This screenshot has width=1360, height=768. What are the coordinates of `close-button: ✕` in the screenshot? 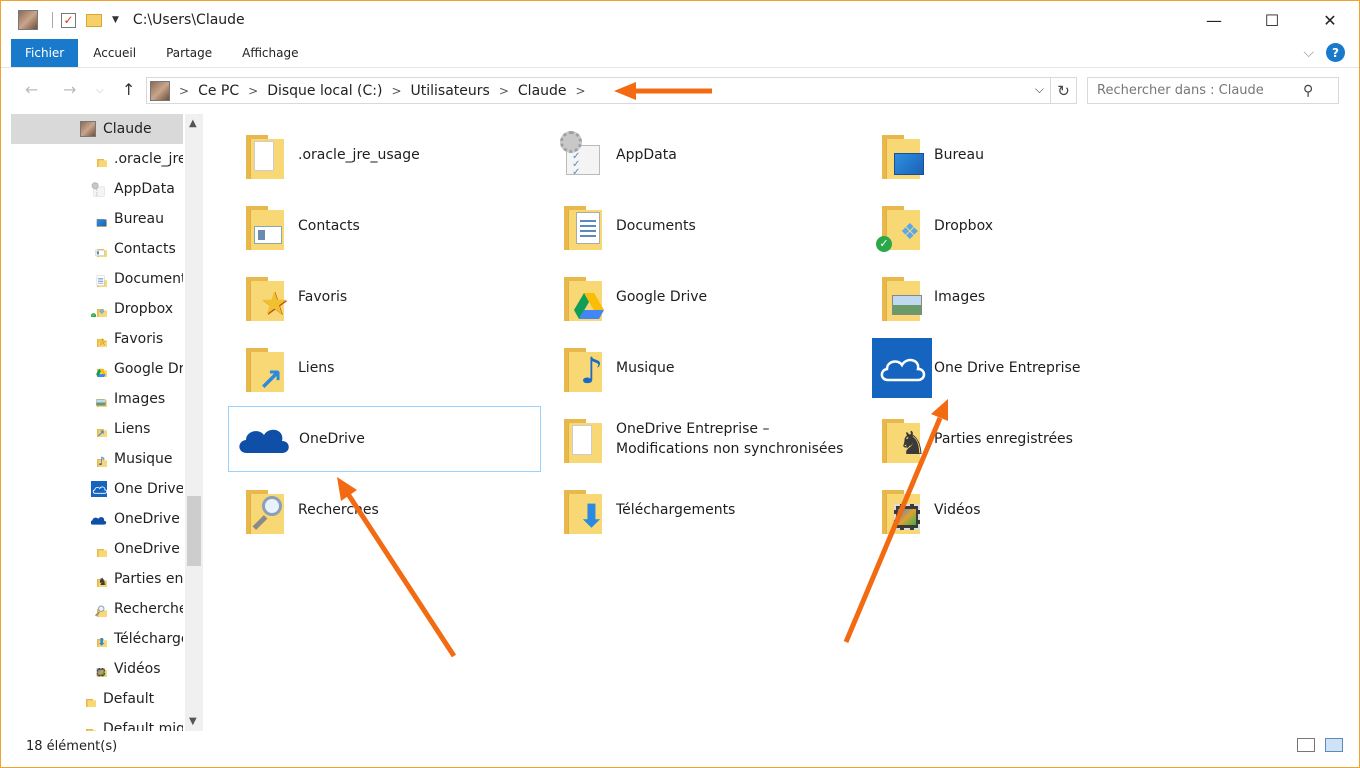 It's located at (1330, 20).